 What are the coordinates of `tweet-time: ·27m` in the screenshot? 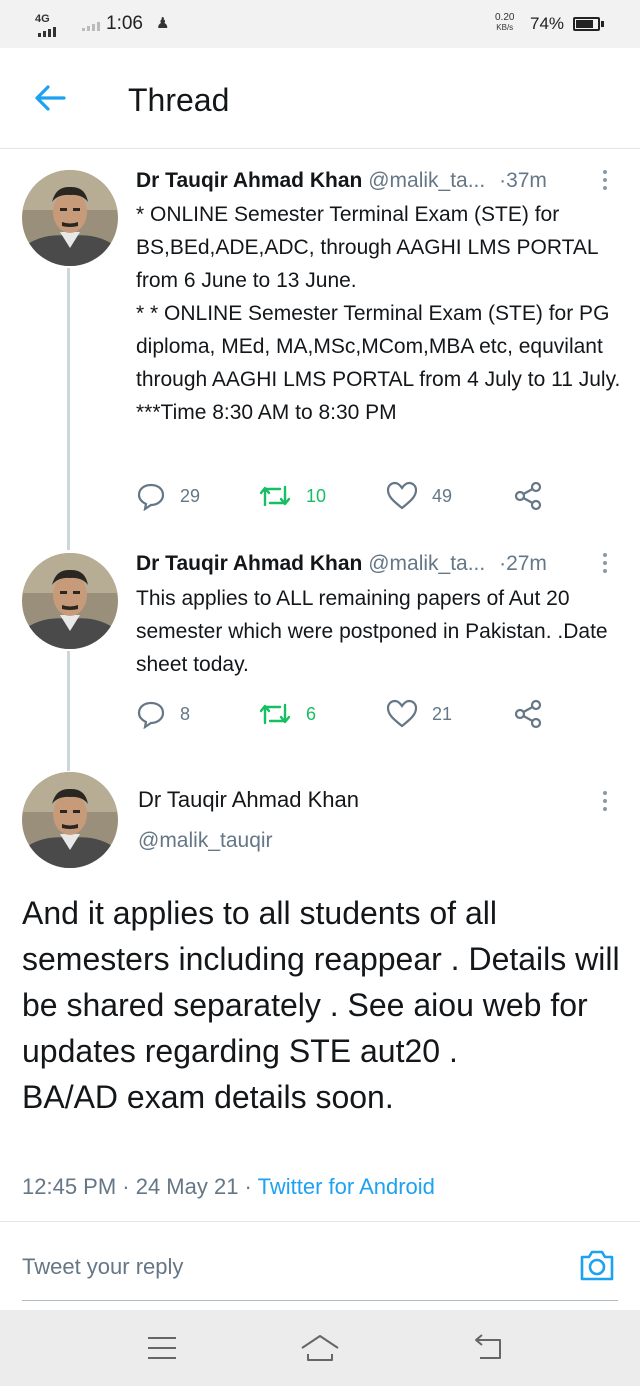 It's located at (523, 563).